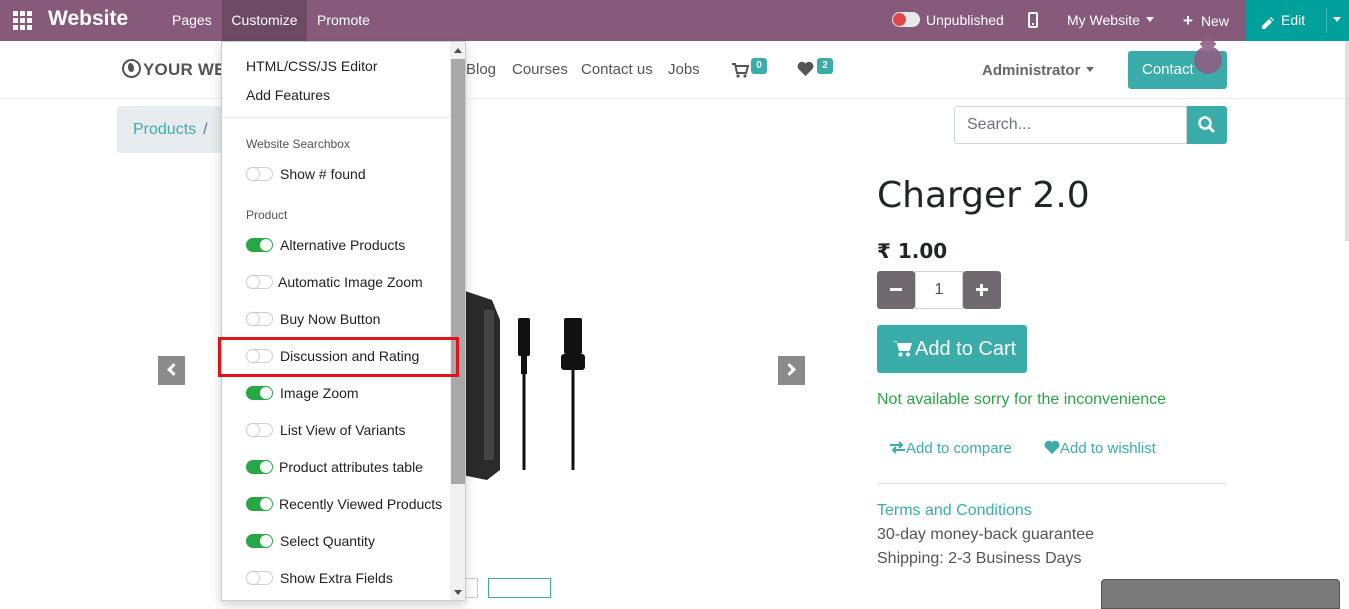 The width and height of the screenshot is (1349, 609). I want to click on chevron-right-icon, so click(789, 369).